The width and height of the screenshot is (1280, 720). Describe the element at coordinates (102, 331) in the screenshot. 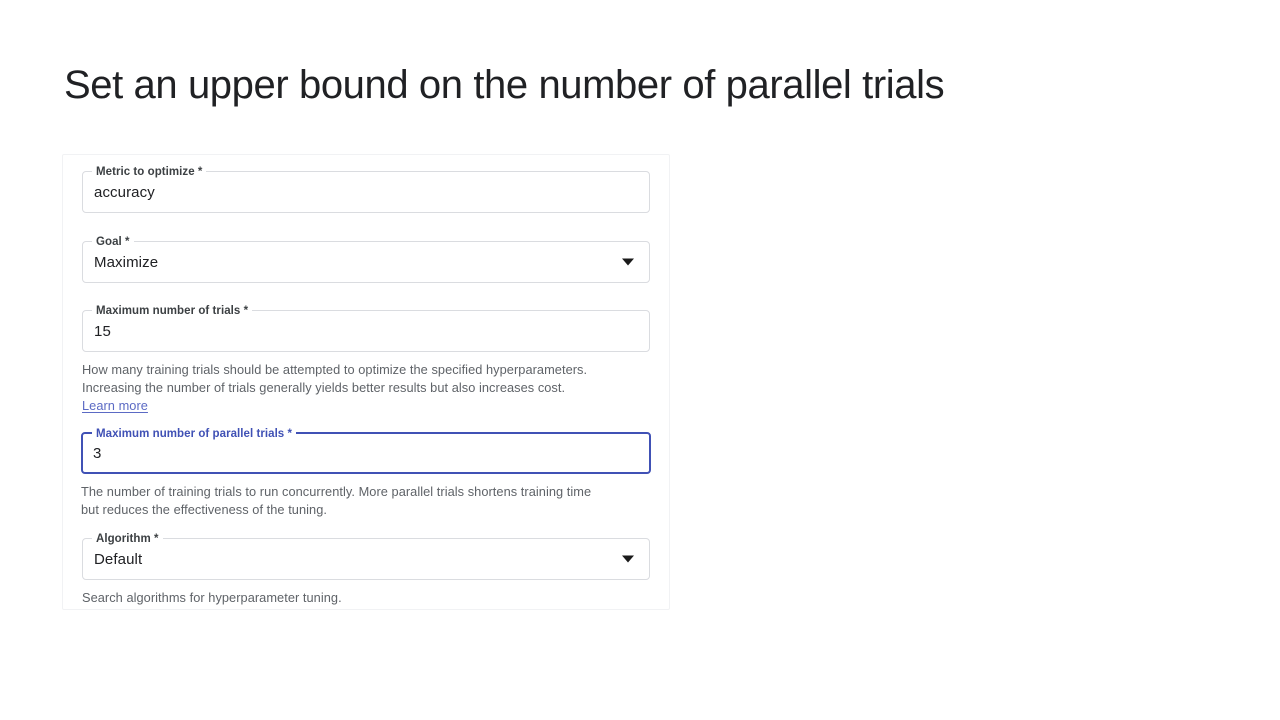

I see `maximum-number-of-trials-value: 15` at that location.